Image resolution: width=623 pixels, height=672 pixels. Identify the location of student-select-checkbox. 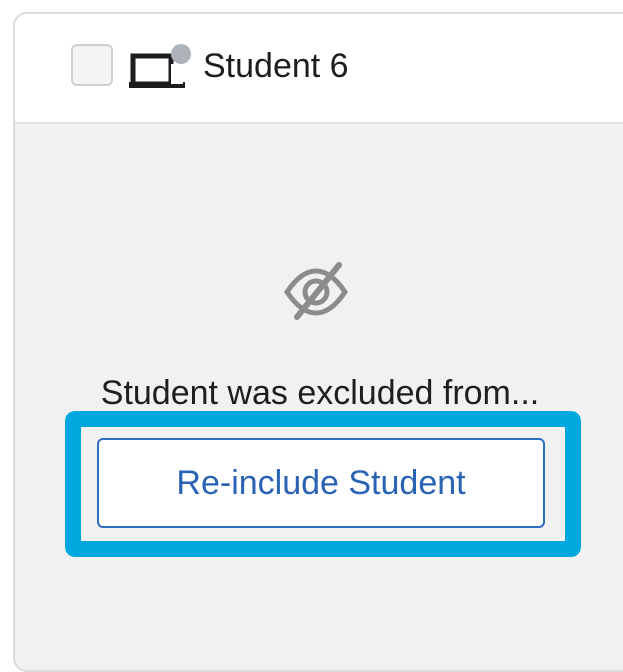
(92, 65).